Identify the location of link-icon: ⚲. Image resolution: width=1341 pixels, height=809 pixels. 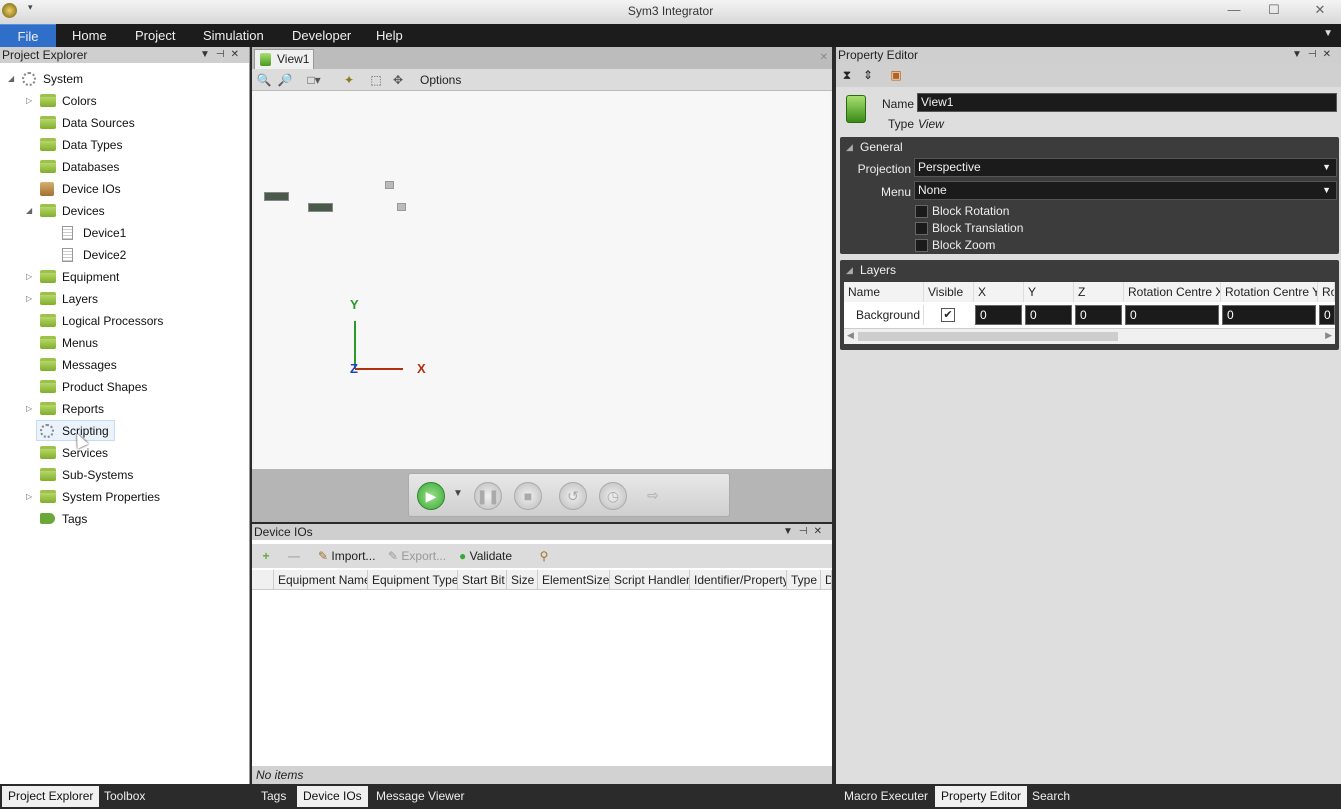
(544, 556).